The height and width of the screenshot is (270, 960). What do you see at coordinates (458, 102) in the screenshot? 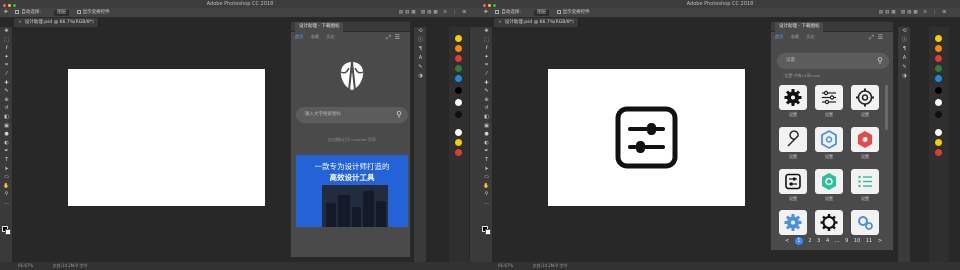
I see `swatch-white` at bounding box center [458, 102].